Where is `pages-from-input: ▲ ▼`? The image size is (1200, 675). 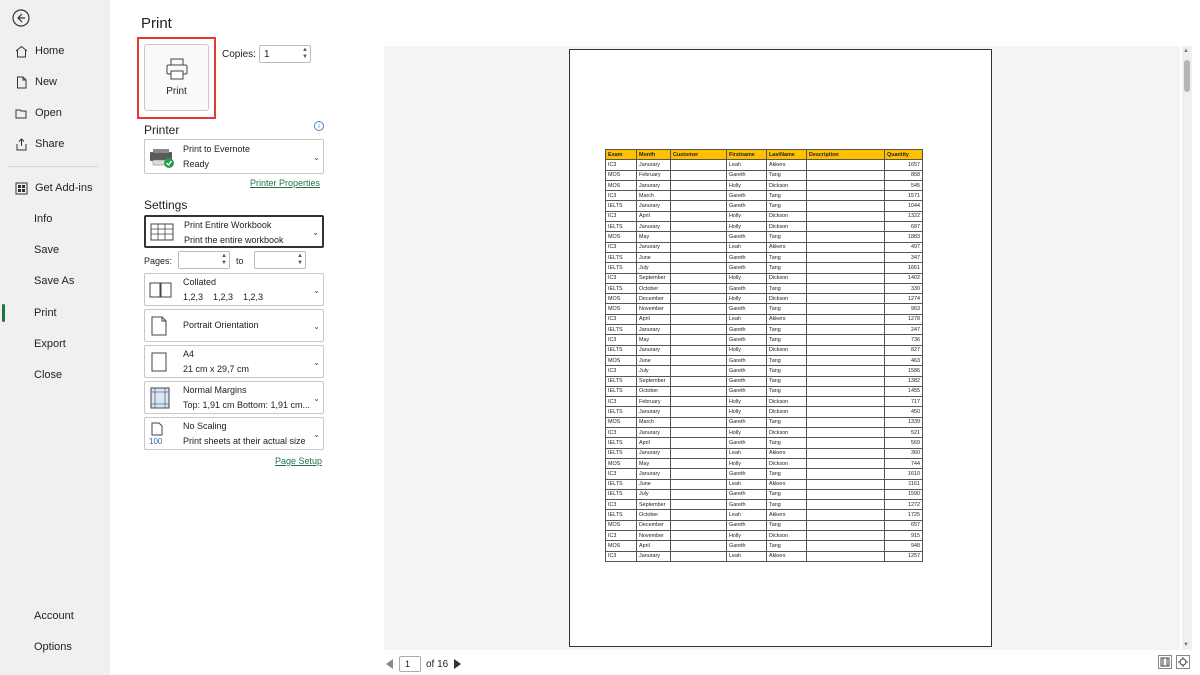
pages-from-input: ▲ ▼ is located at coordinates (204, 260).